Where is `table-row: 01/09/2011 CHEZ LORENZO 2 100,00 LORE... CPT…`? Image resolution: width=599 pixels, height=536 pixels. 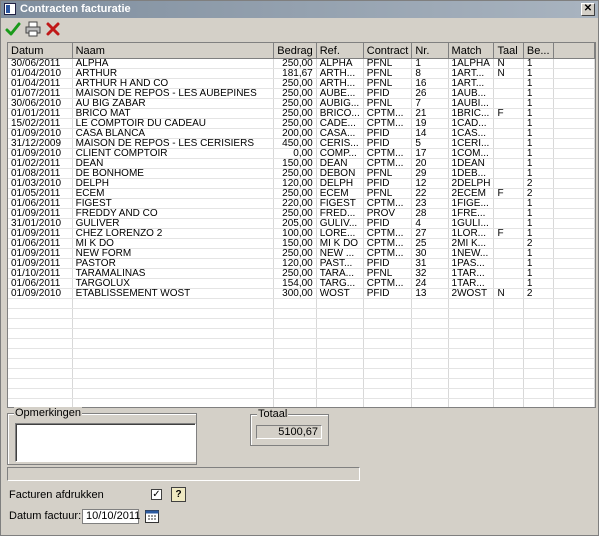 table-row: 01/09/2011 CHEZ LORENZO 2 100,00 LORE... CPT… is located at coordinates (301, 233).